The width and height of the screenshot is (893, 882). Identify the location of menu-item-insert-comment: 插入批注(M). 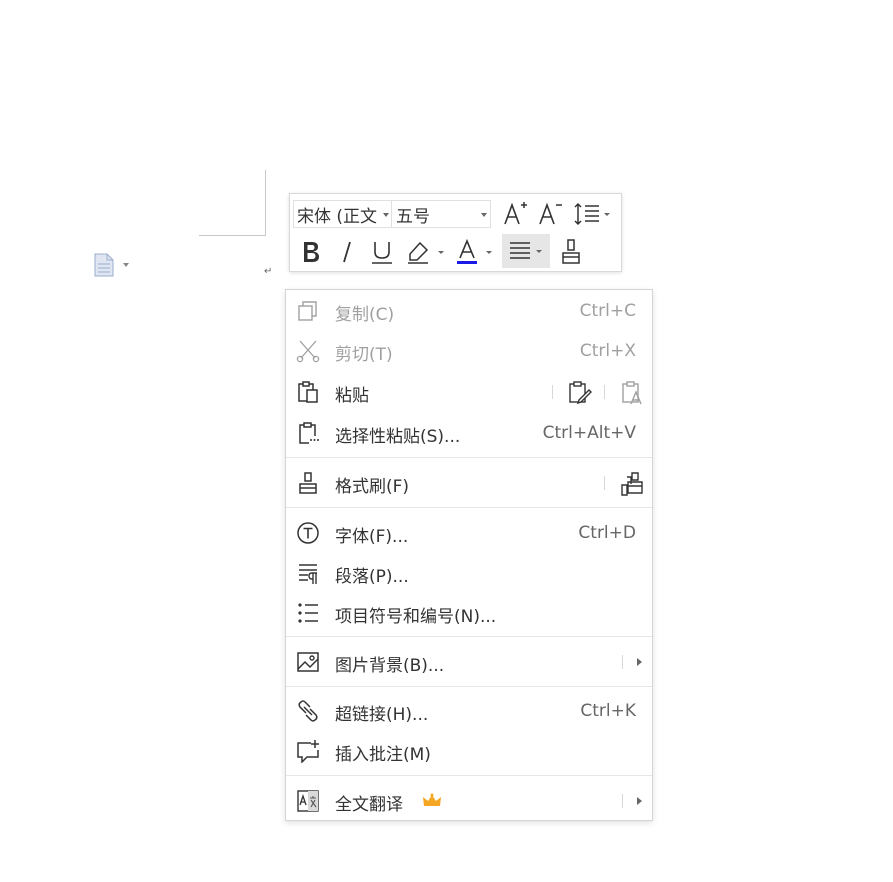
(469, 751).